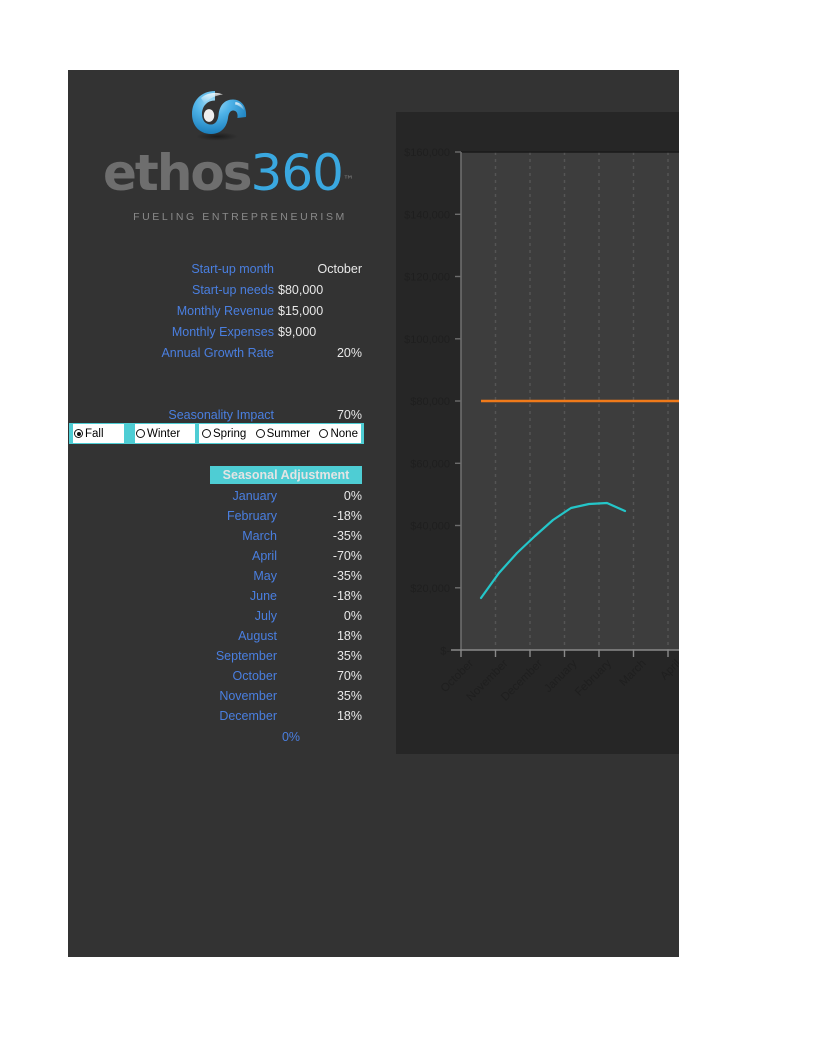 The image size is (817, 1057). Describe the element at coordinates (347, 576) in the screenshot. I see `seasonal-value-may: -35%` at that location.